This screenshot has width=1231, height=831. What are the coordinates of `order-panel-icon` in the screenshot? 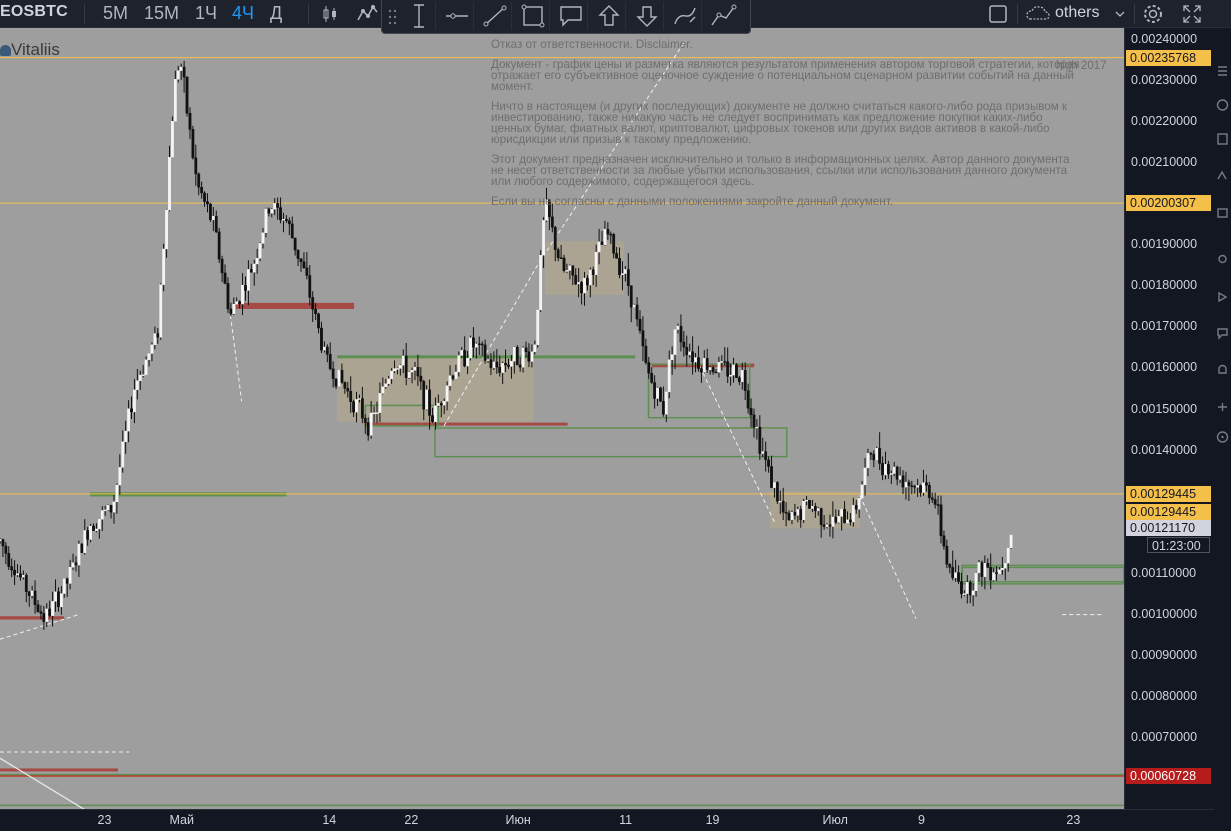 It's located at (1222, 407).